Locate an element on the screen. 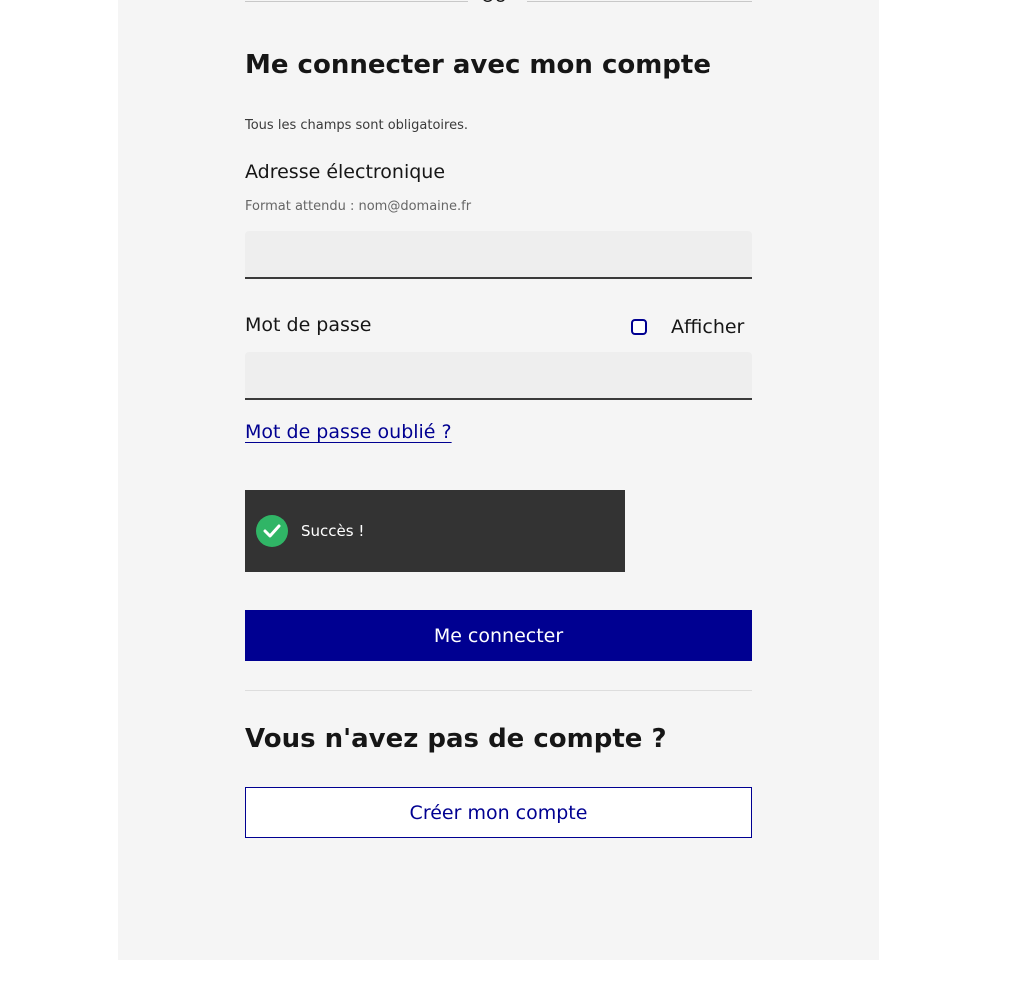 The height and width of the screenshot is (1007, 1024). no-account-title: Vous n'avez pas de compte ? is located at coordinates (456, 739).